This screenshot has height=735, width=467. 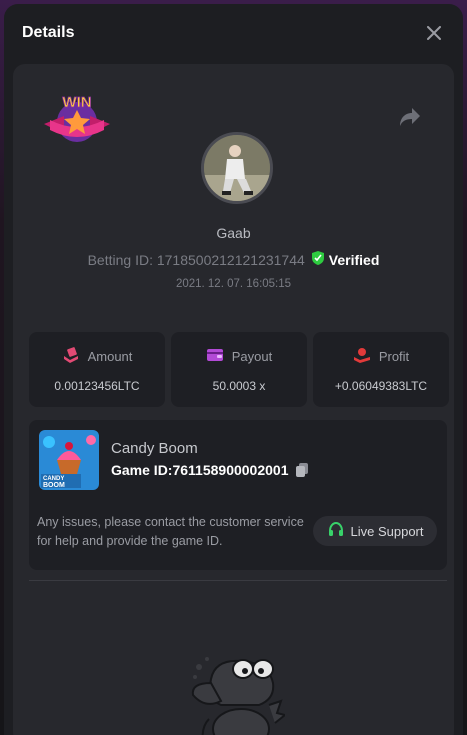 What do you see at coordinates (69, 460) in the screenshot?
I see `game-thumbnail: CANDY BOOM` at bounding box center [69, 460].